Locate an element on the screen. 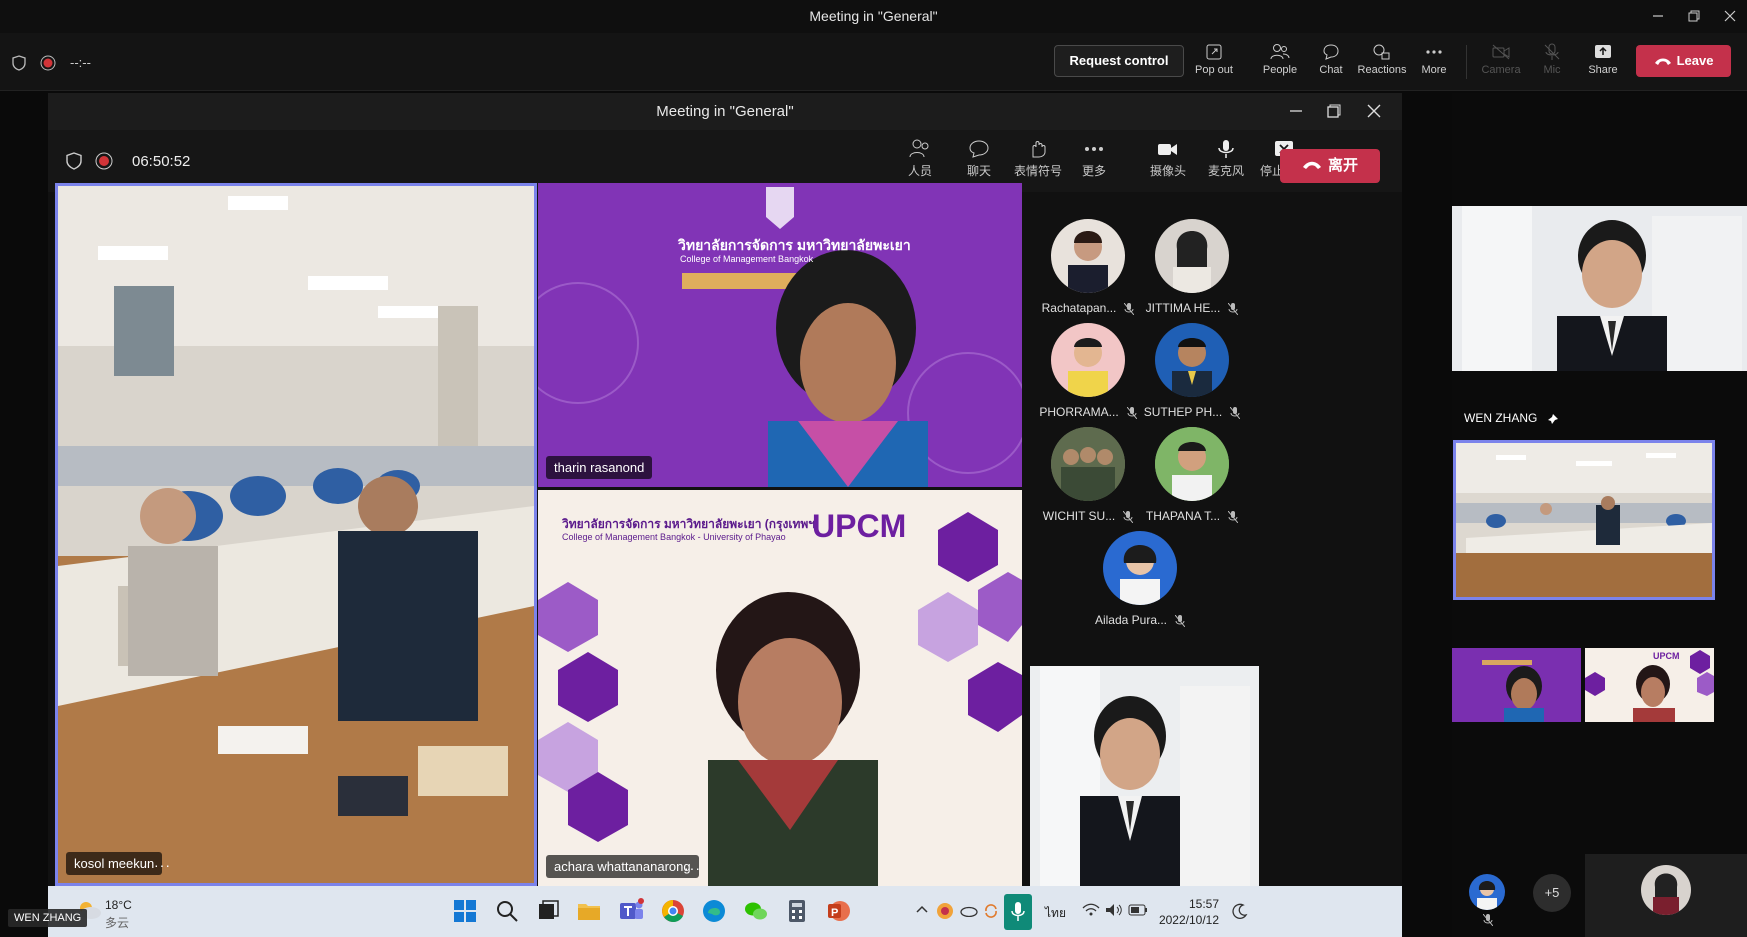 The width and height of the screenshot is (1747, 937). inner-more-label: 更多 is located at coordinates (1093, 171).